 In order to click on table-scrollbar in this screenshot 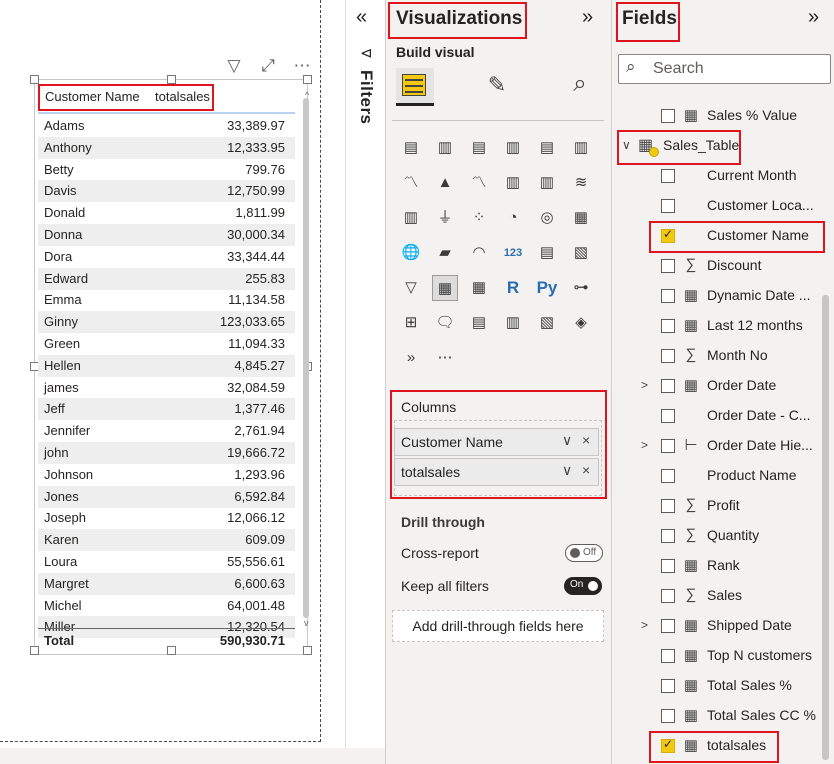, I will do `click(306, 358)`.